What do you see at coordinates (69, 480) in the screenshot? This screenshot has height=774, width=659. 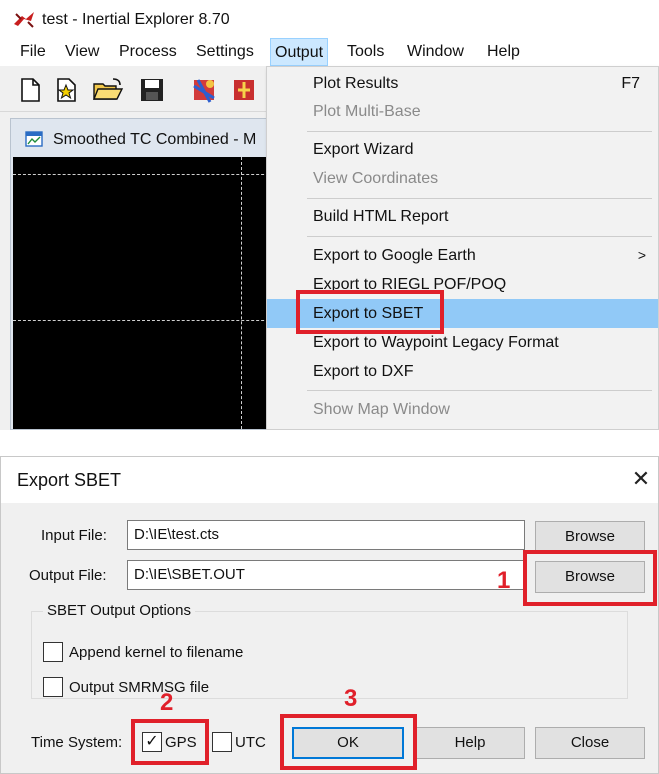 I see `dialog-title: Export SBET` at bounding box center [69, 480].